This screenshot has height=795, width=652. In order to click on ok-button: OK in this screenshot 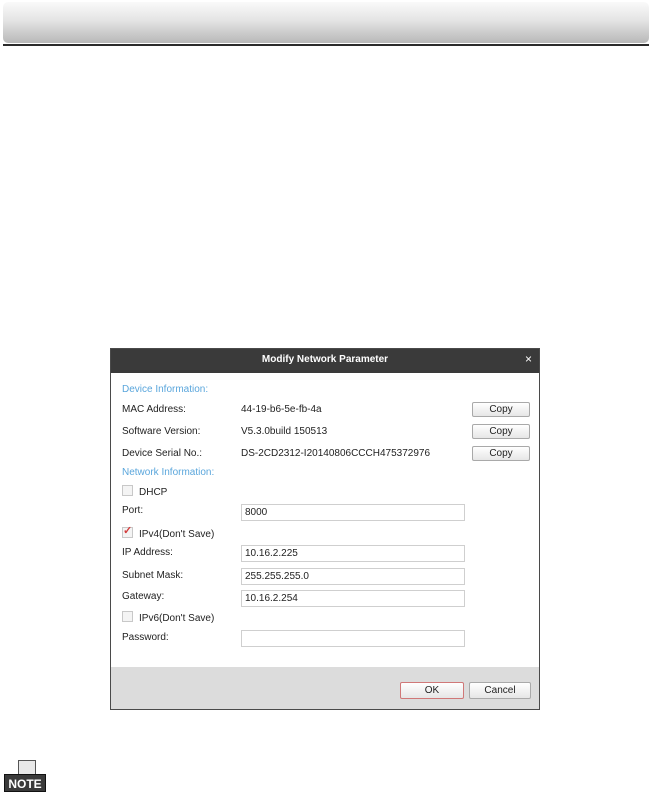, I will do `click(432, 690)`.